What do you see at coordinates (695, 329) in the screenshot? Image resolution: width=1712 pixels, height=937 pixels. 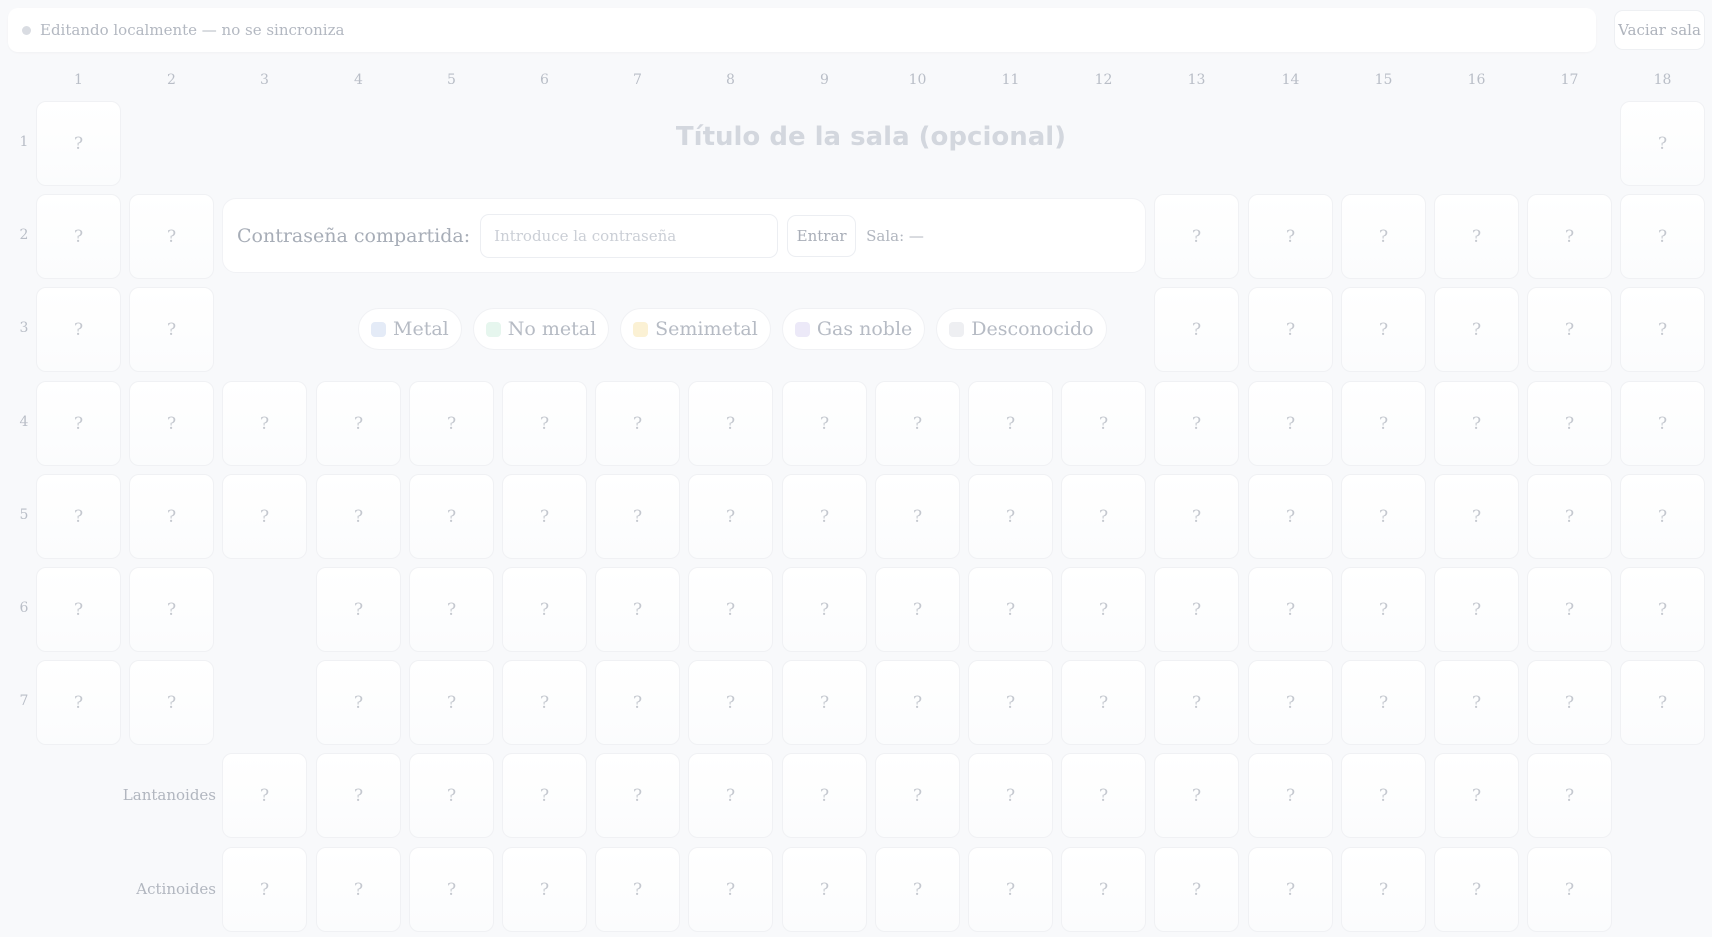 I see `legend-item-metalloid: Semimetal` at bounding box center [695, 329].